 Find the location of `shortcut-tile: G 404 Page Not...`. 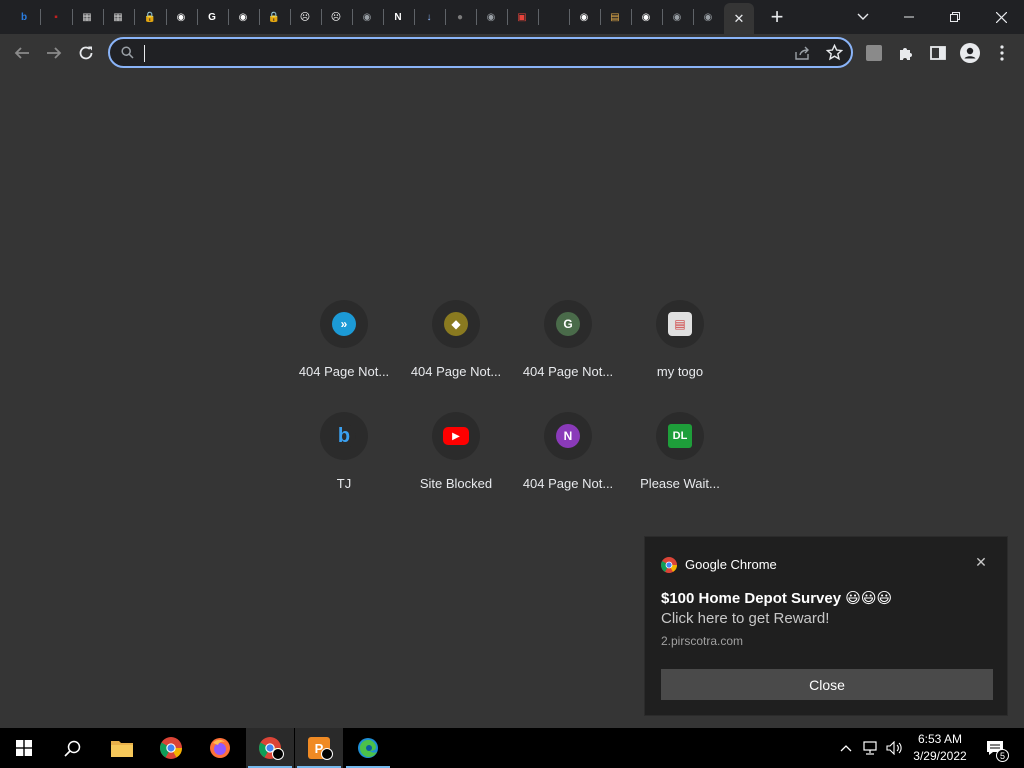

shortcut-tile: G 404 Page Not... is located at coordinates (568, 356).